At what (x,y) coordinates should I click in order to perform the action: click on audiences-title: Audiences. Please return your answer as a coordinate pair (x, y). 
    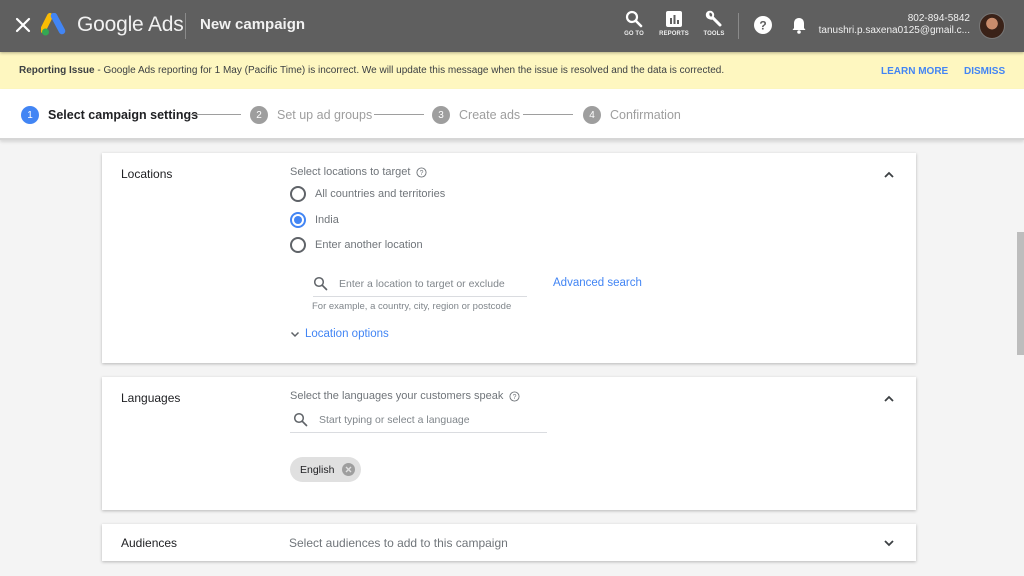
    Looking at the image, I should click on (149, 543).